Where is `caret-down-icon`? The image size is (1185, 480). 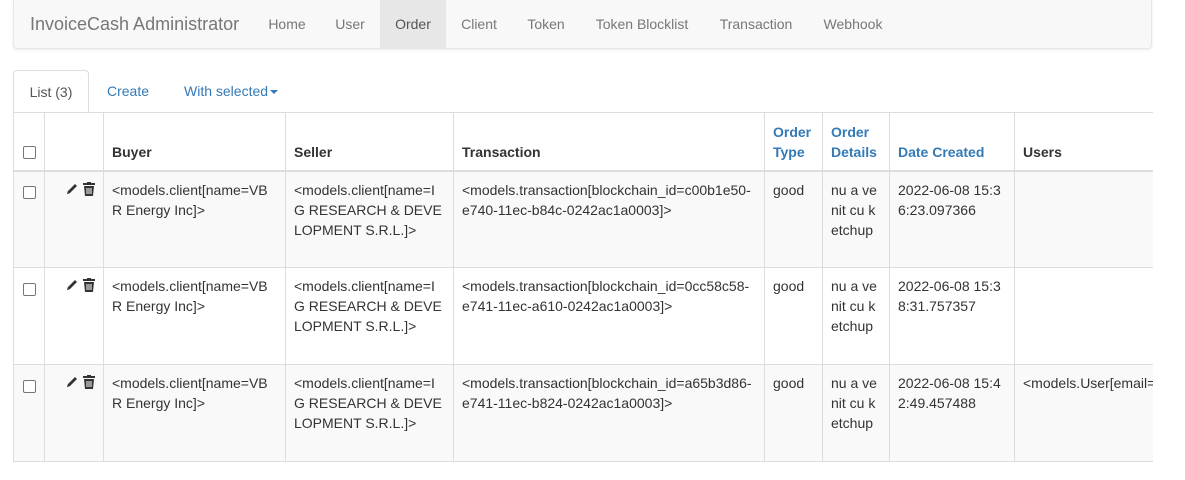 caret-down-icon is located at coordinates (274, 92).